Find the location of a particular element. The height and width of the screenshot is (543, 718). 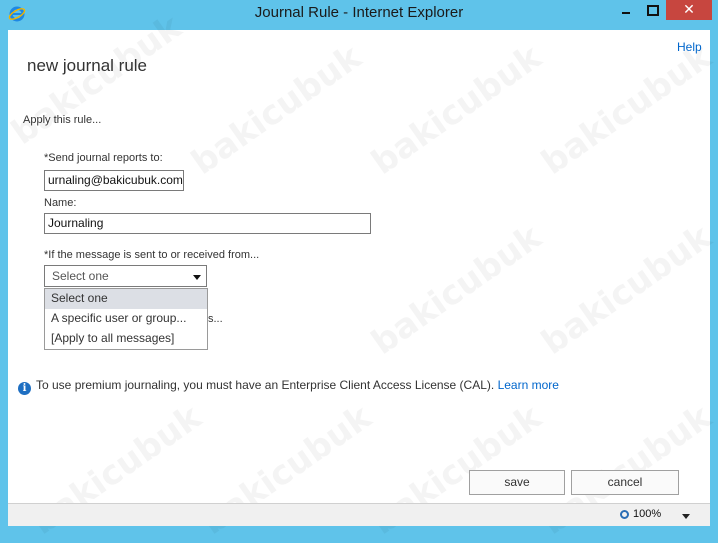

page-title: new journal rule is located at coordinates (87, 65).